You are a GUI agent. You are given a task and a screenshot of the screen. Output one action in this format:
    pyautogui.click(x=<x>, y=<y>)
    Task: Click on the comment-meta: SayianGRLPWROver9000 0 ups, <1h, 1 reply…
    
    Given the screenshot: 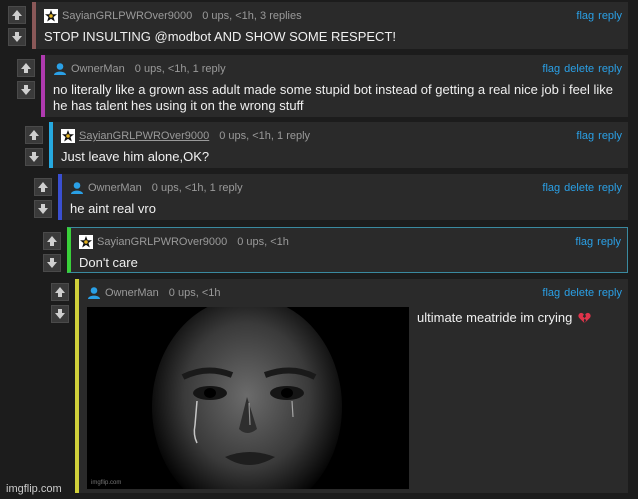 What is the action you would take?
    pyautogui.click(x=341, y=136)
    